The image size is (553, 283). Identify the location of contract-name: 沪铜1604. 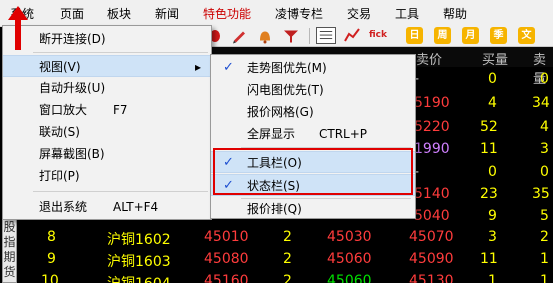
(139, 278).